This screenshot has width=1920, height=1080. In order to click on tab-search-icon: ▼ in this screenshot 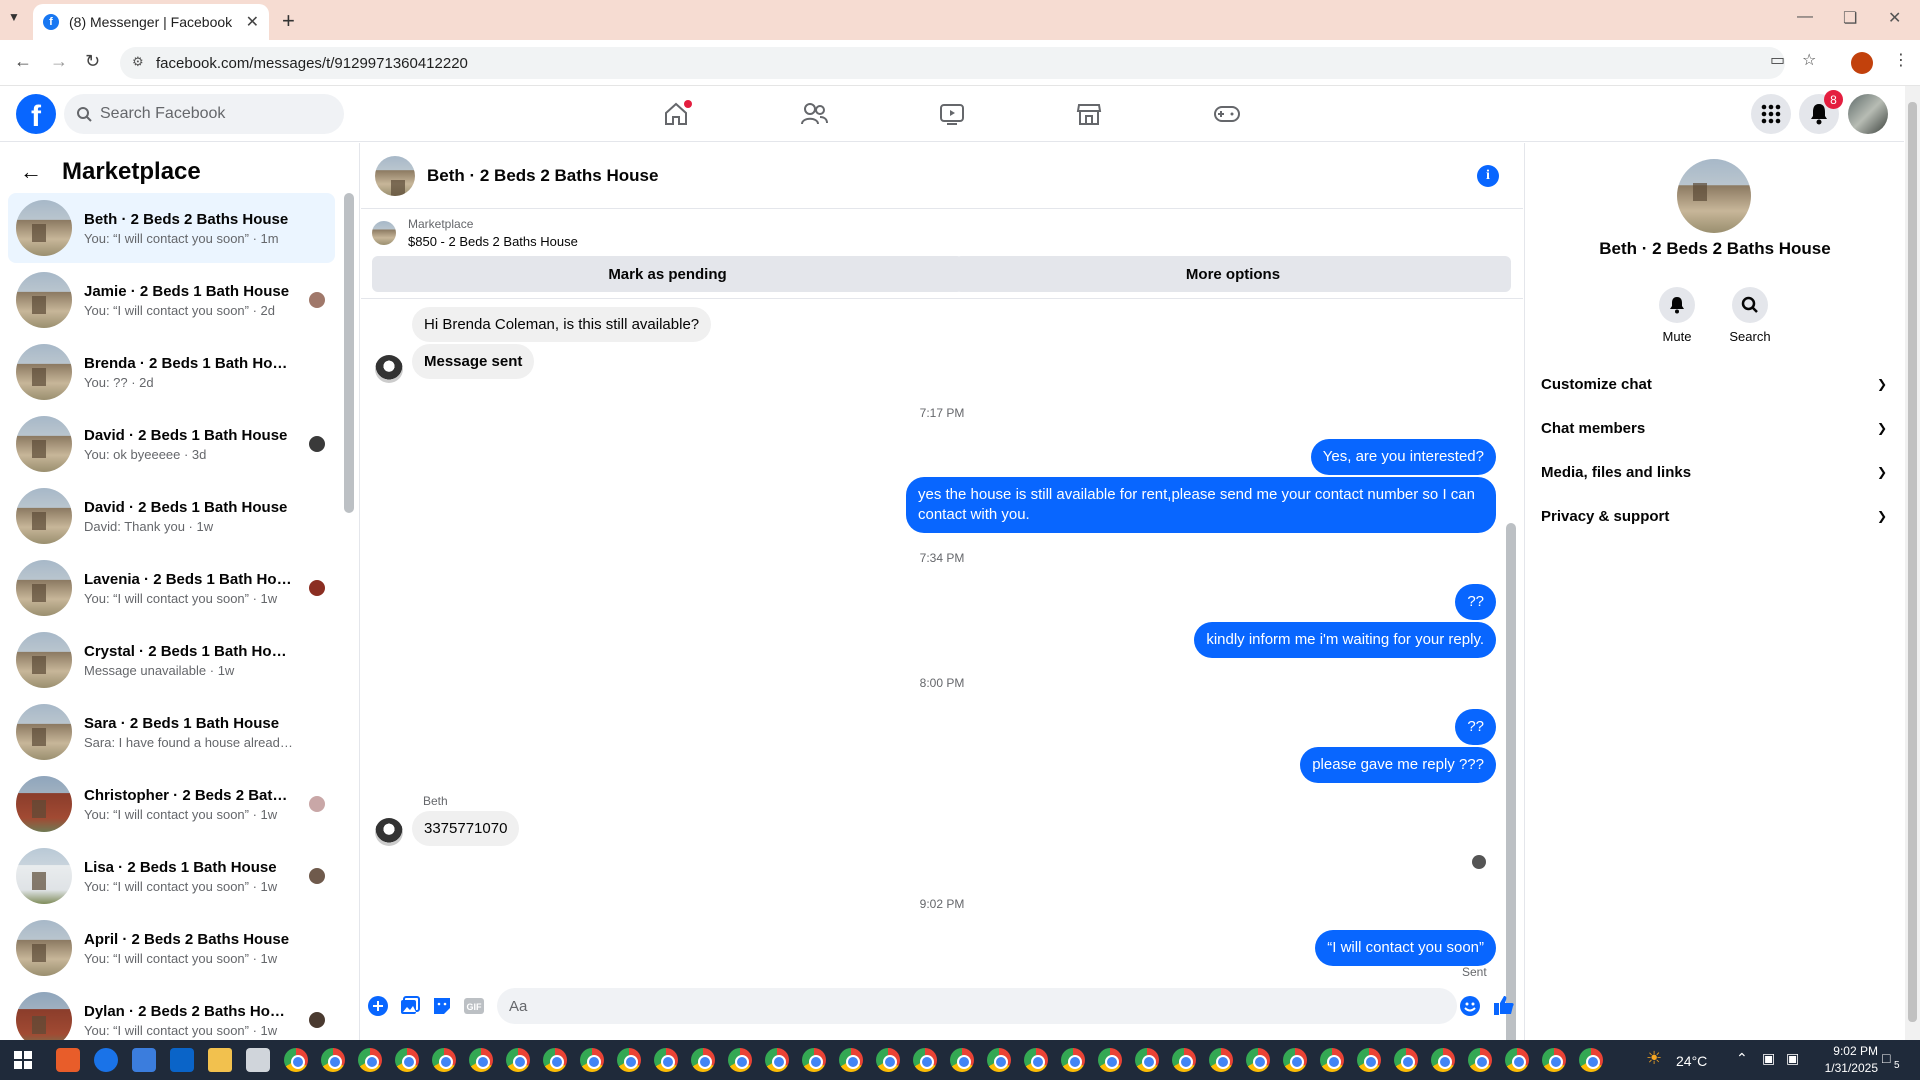, I will do `click(14, 17)`.